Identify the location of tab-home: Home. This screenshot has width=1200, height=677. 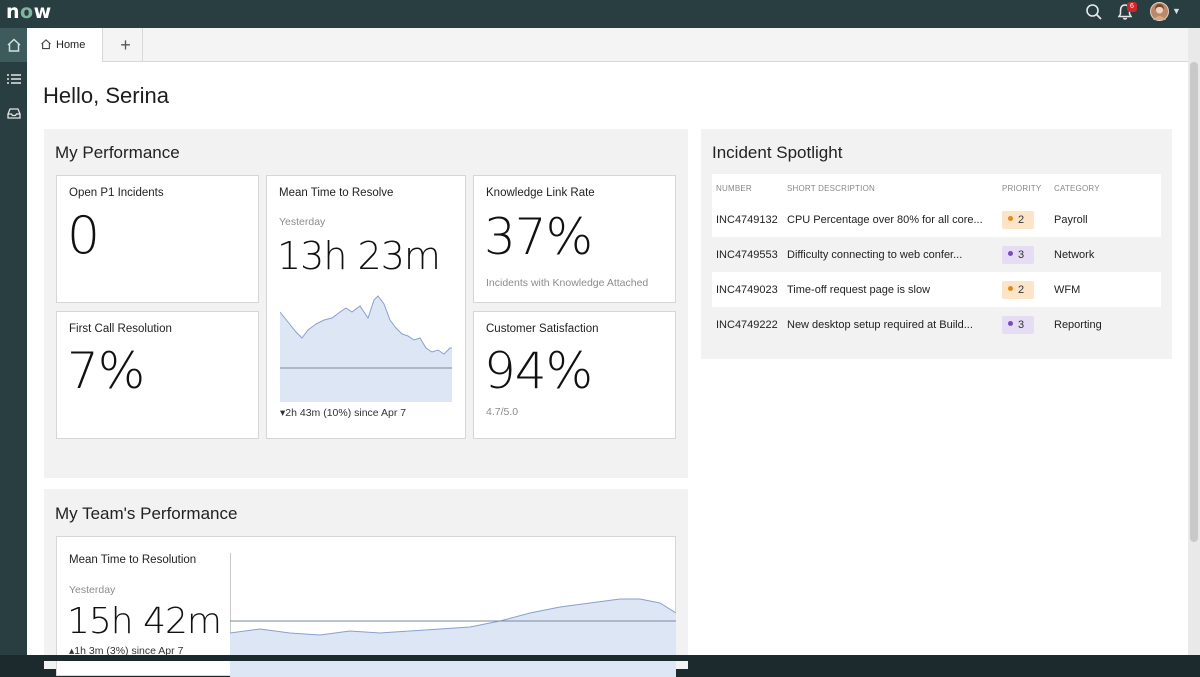
(65, 45).